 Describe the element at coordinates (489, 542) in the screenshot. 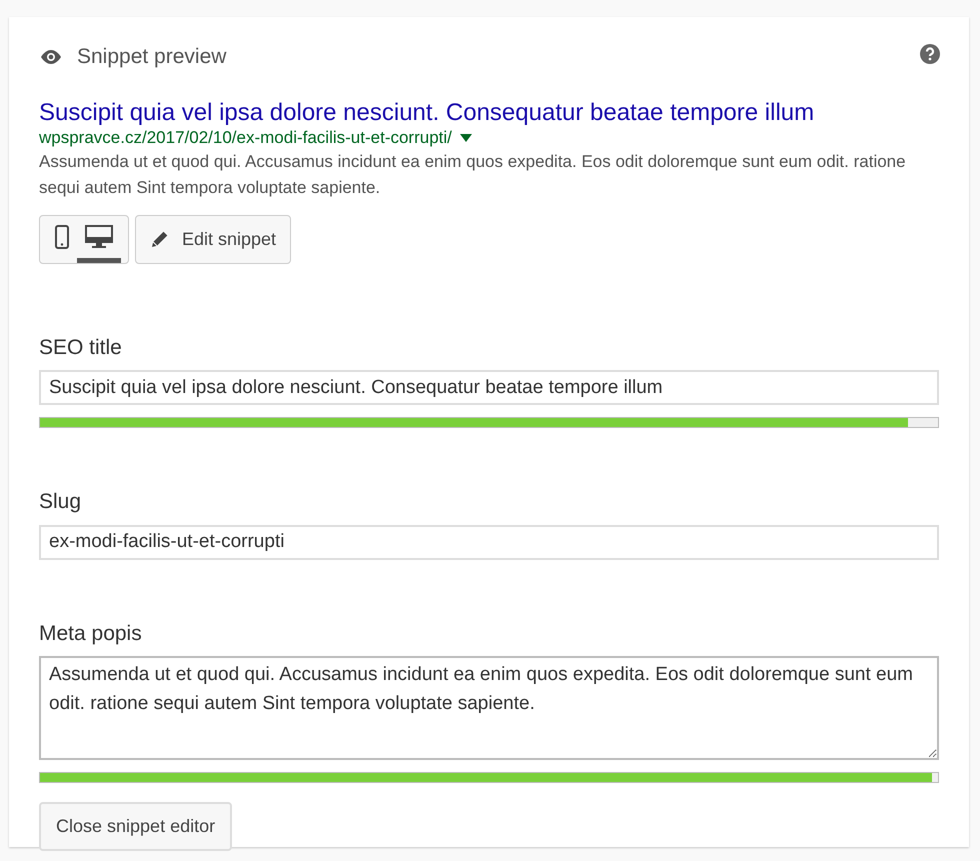

I see `text-field: ex-modi-facilis-ut-et-corrupti` at that location.